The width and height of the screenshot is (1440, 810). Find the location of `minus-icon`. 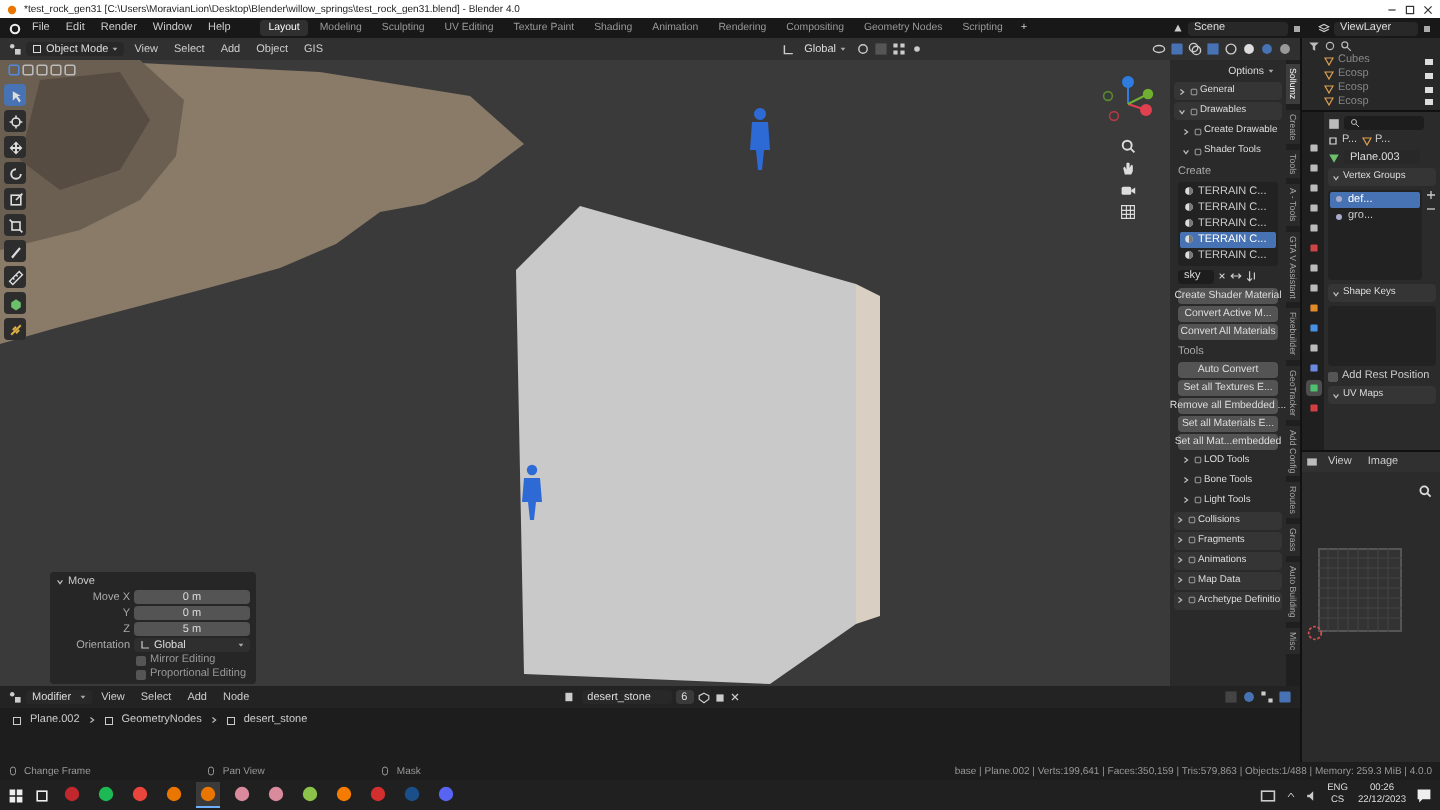

minus-icon is located at coordinates (1431, 209).